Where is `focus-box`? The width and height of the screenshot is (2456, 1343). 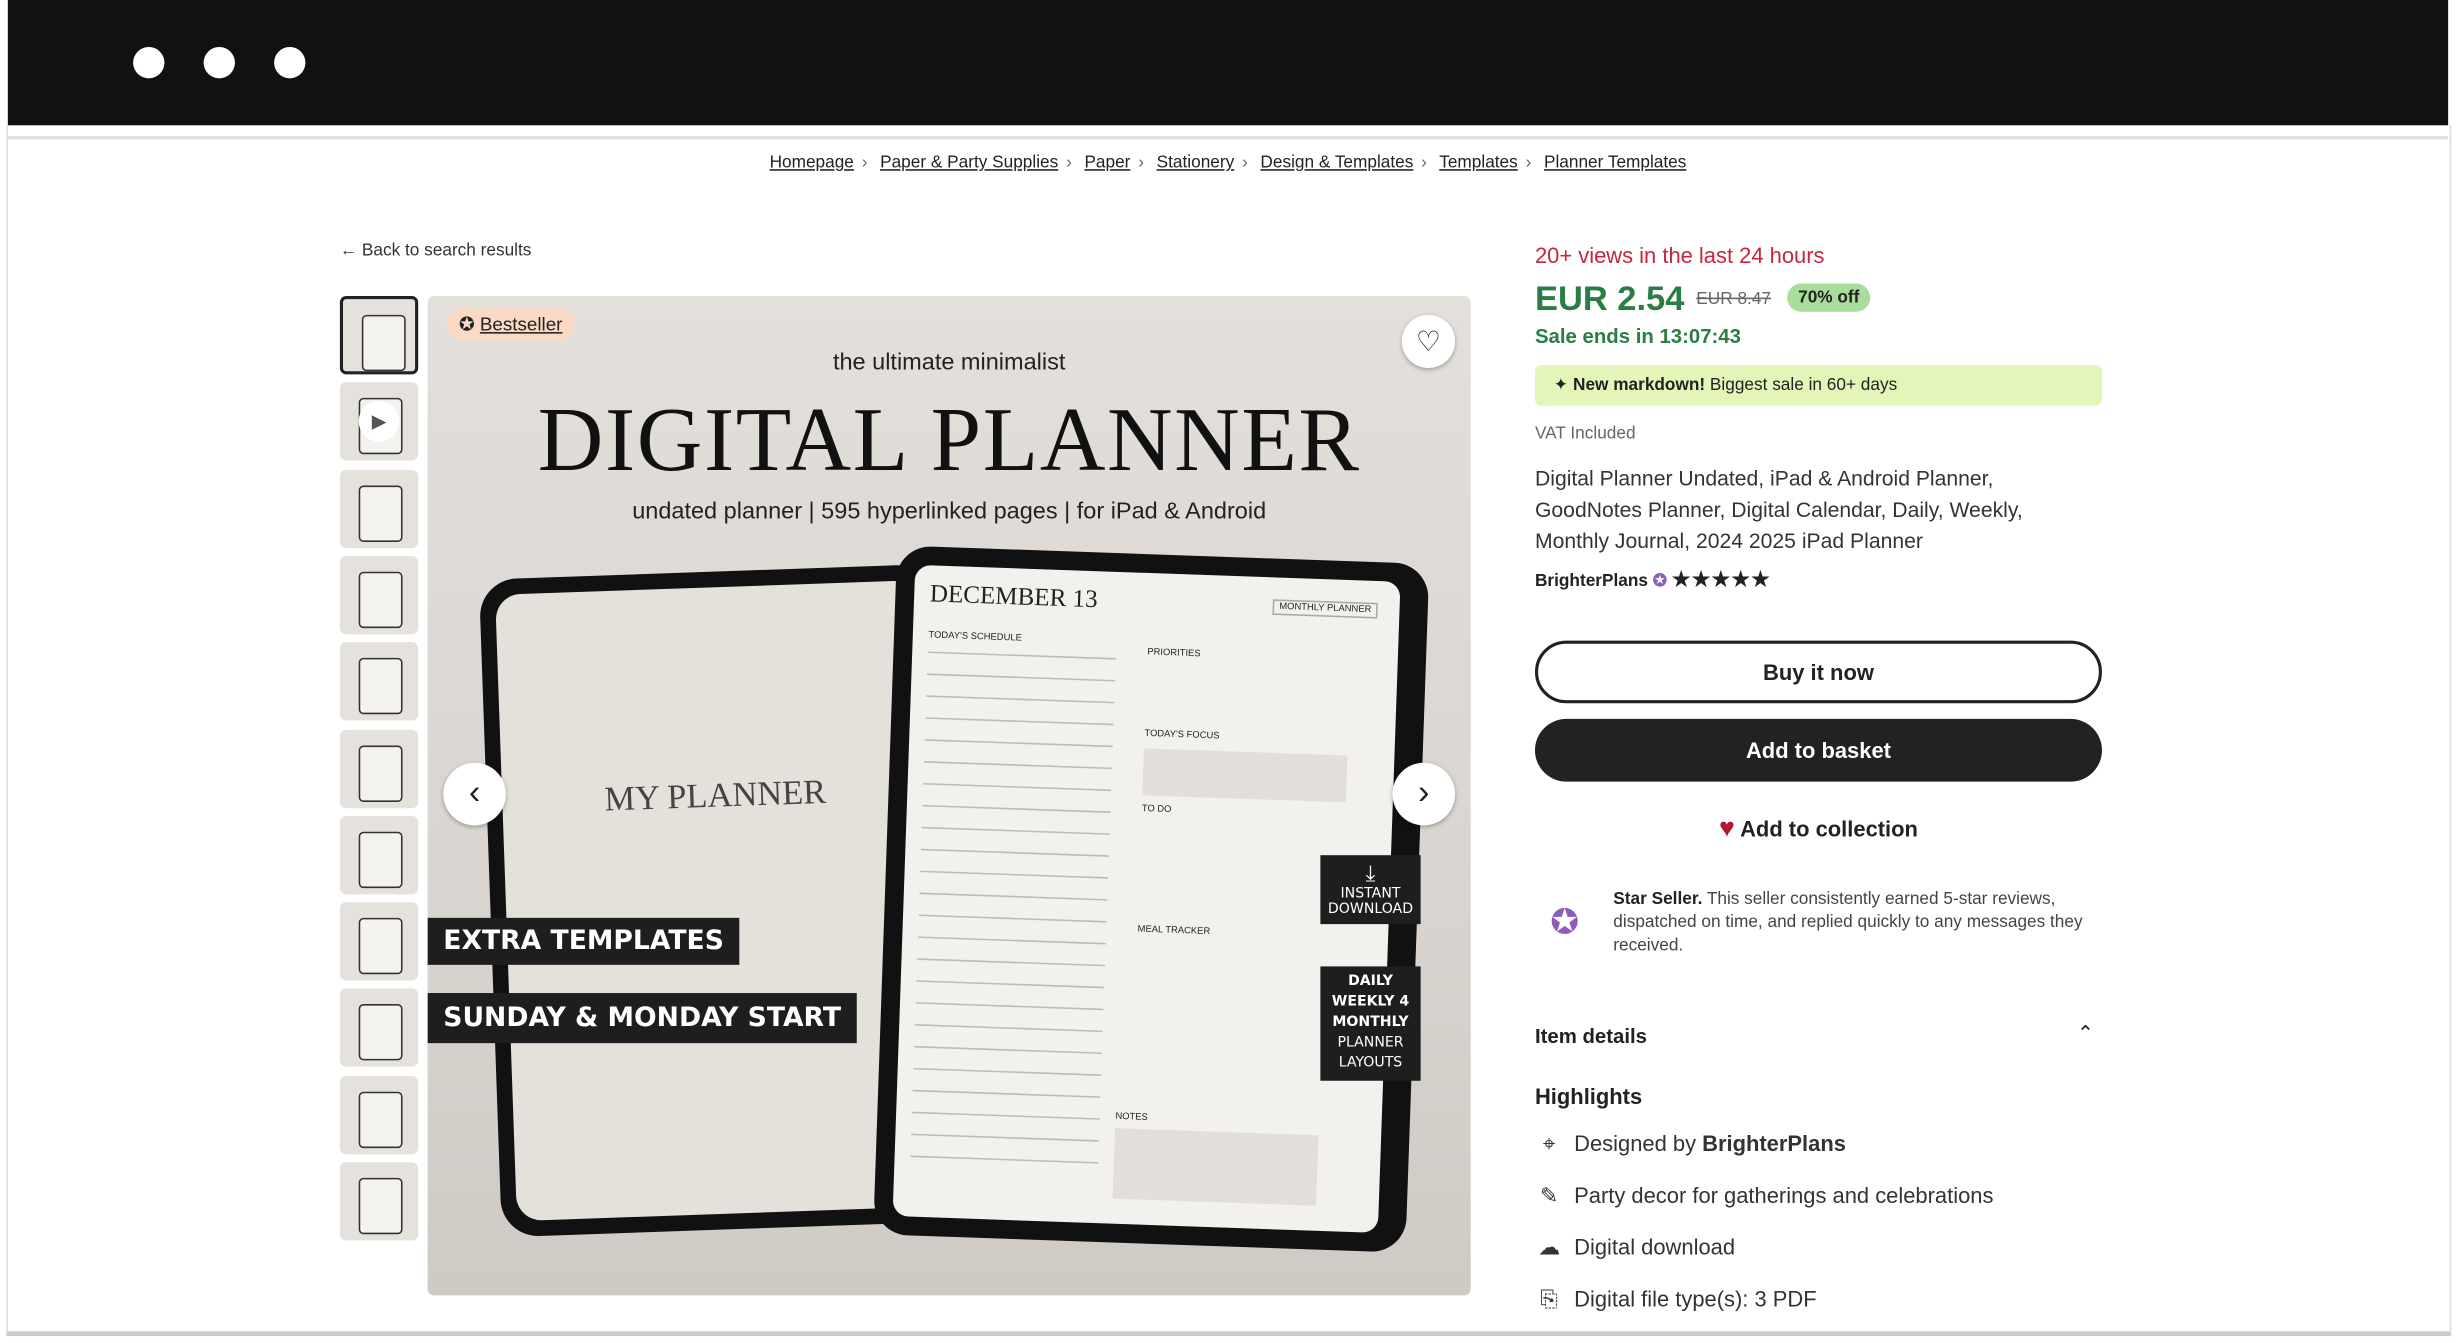 focus-box is located at coordinates (1245, 775).